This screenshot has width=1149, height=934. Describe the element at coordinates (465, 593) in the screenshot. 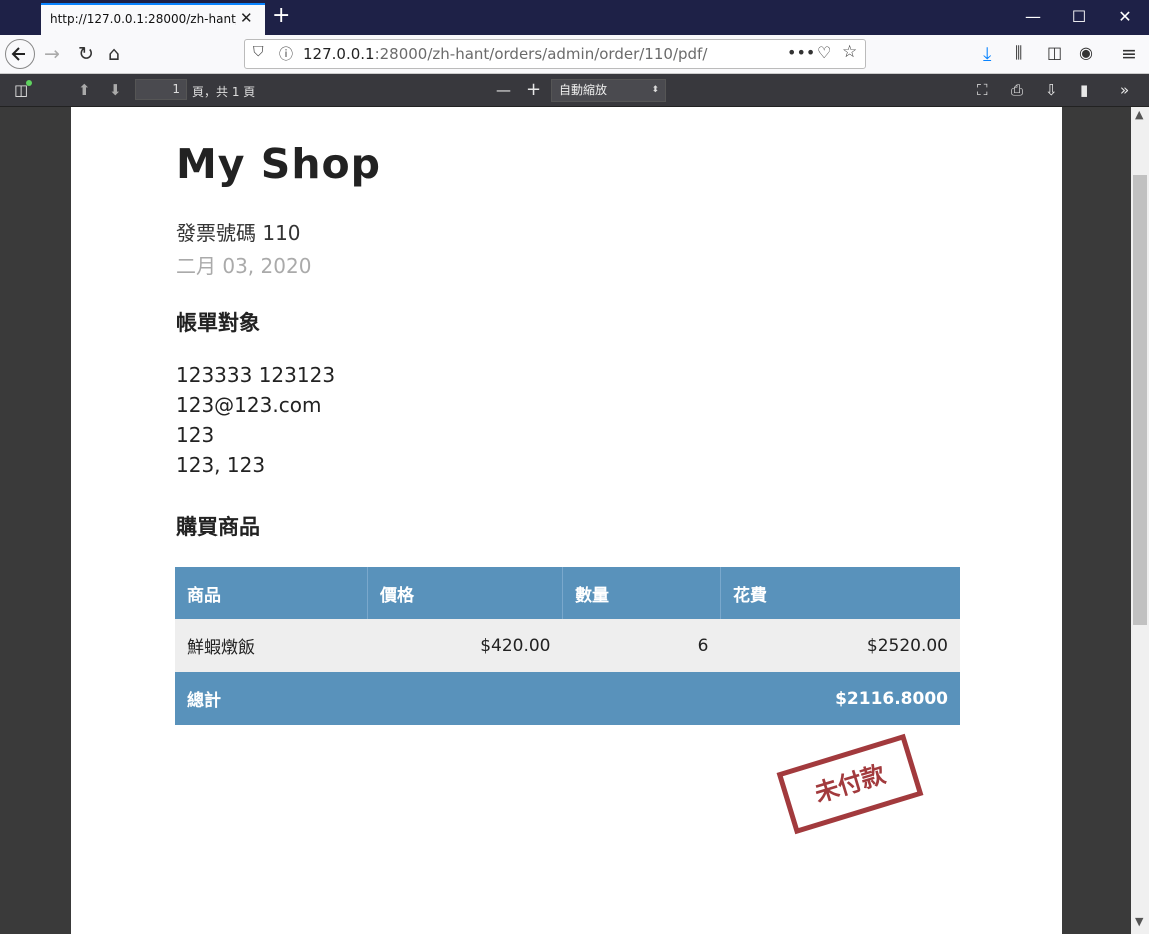

I see `column-header: 價格` at that location.